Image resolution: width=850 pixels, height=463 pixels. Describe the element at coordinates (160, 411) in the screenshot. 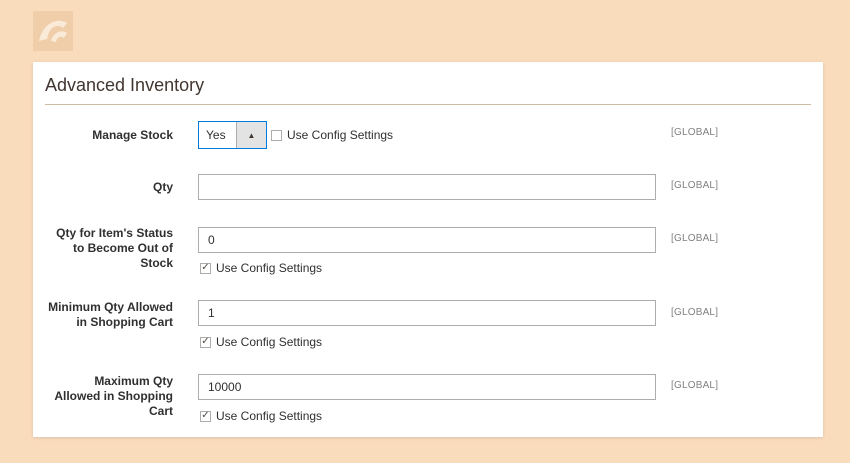

I see `max-qty-label-line3: Cart` at that location.